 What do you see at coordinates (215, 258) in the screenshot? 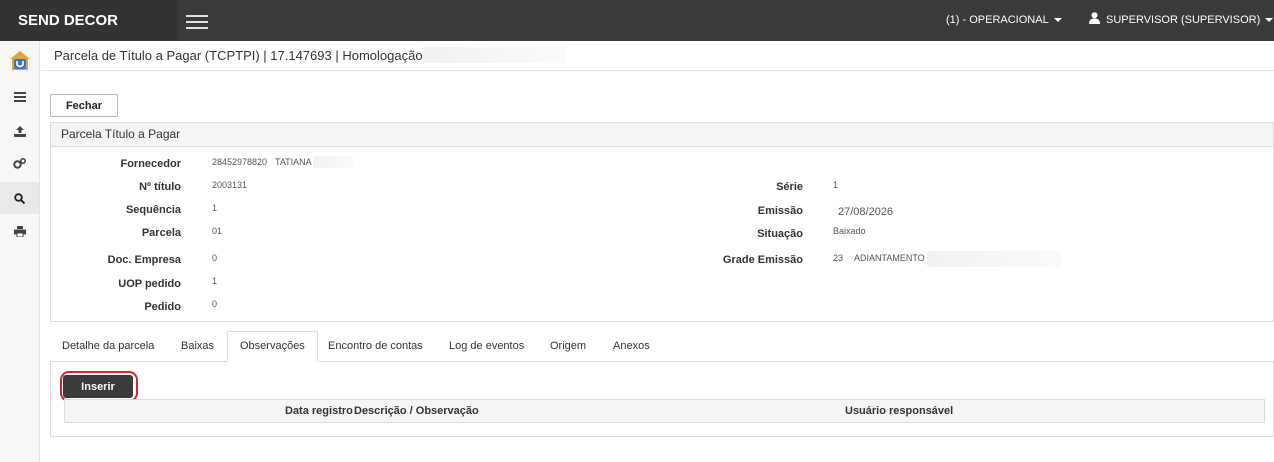
I see `field-value-doc-empresa: 0` at bounding box center [215, 258].